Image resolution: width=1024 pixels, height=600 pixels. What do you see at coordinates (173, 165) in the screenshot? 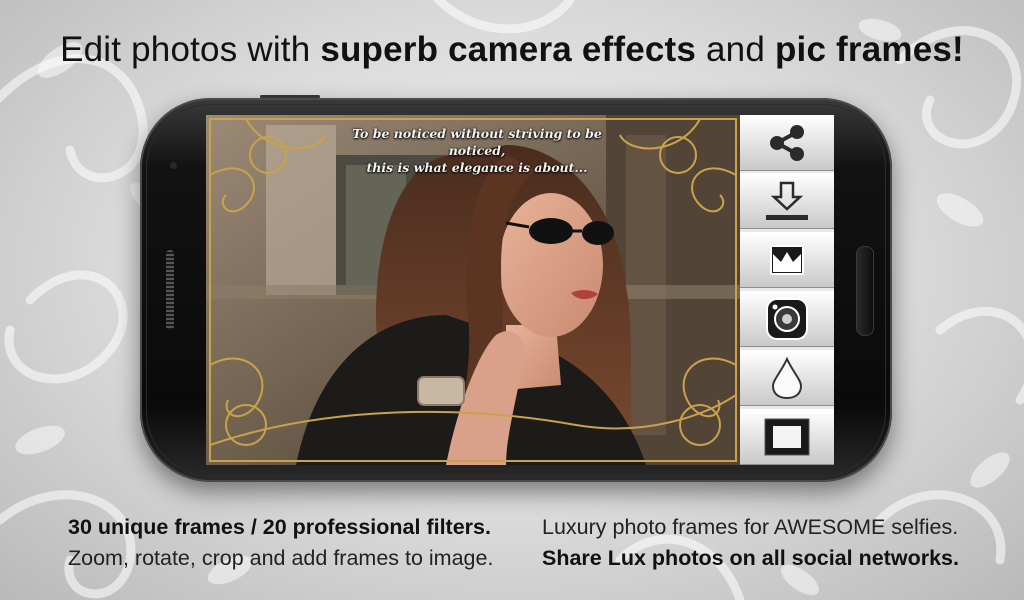
I see `front-sensor` at bounding box center [173, 165].